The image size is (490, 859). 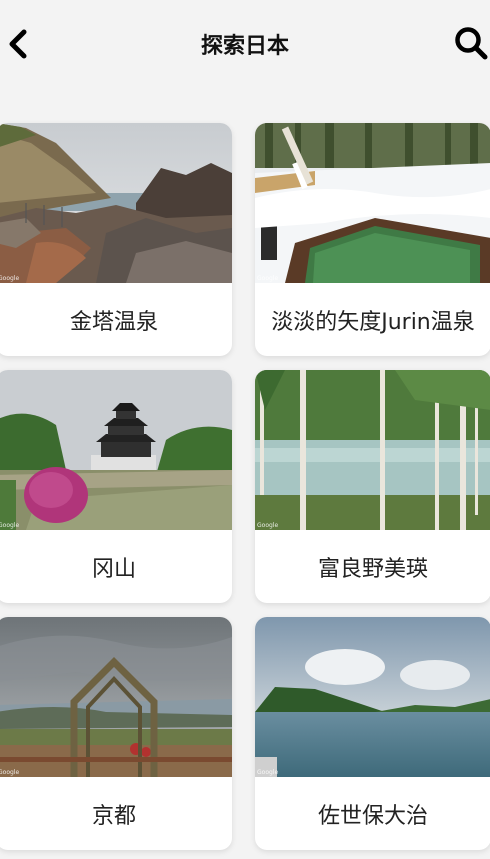 I want to click on place-card-2: Google 淡淡的矢度Jurin温泉, so click(x=372, y=239).